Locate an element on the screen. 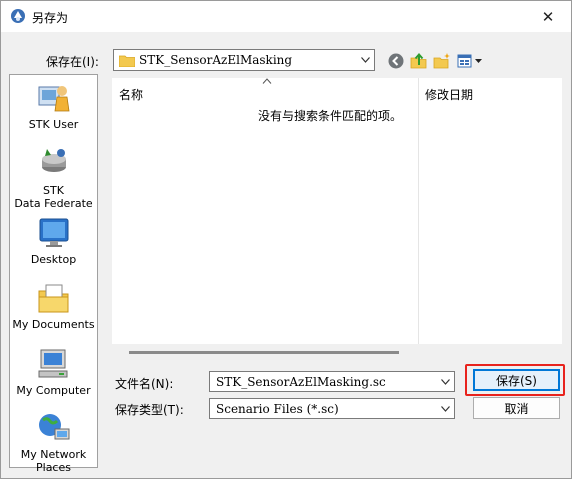  place-label: My Documents is located at coordinates (53, 324).